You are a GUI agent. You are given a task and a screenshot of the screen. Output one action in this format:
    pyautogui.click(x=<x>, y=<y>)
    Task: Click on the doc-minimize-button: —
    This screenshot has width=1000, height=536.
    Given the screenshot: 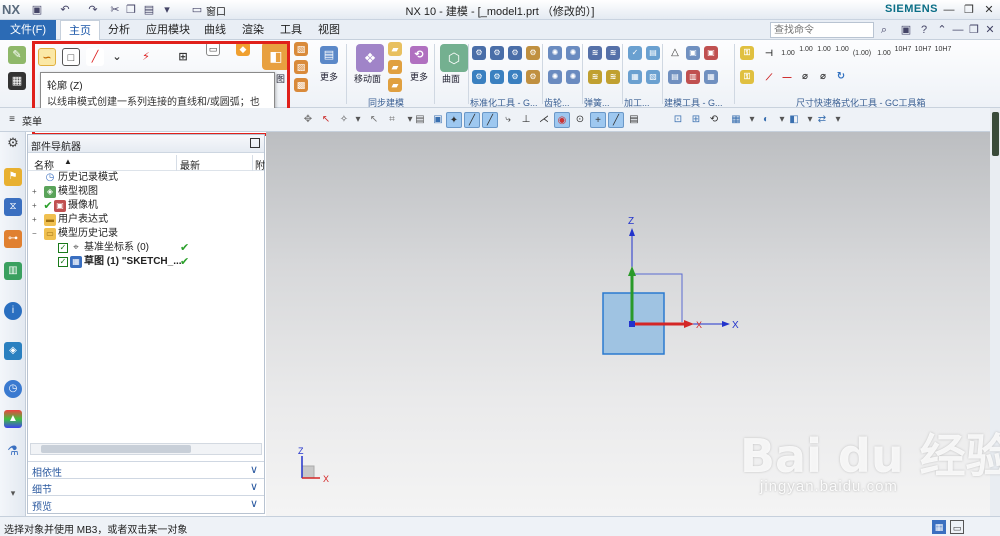 What is the action you would take?
    pyautogui.click(x=958, y=30)
    